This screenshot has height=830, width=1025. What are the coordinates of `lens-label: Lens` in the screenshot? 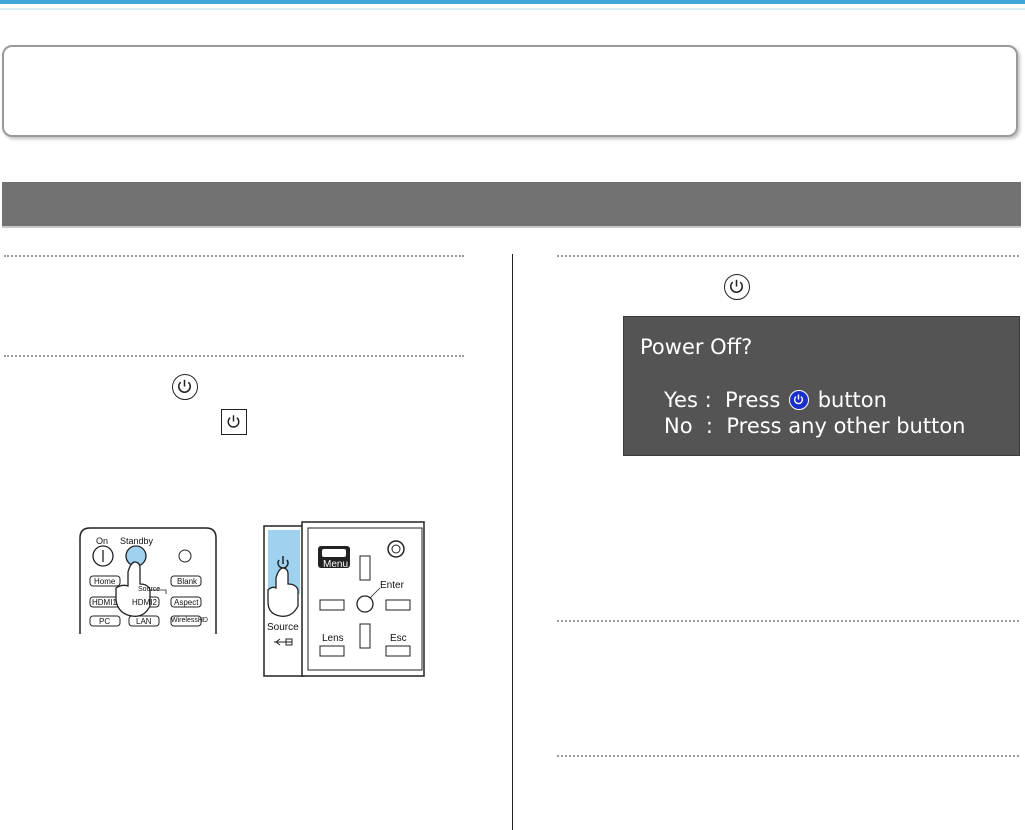 It's located at (333, 638).